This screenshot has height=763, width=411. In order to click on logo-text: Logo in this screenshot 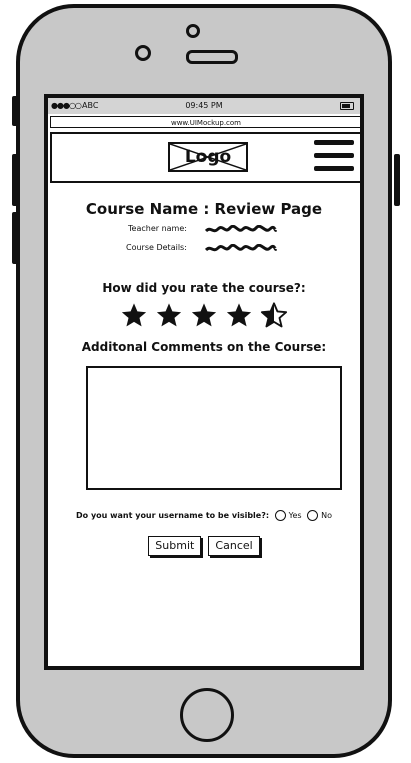, I will do `click(208, 157)`.